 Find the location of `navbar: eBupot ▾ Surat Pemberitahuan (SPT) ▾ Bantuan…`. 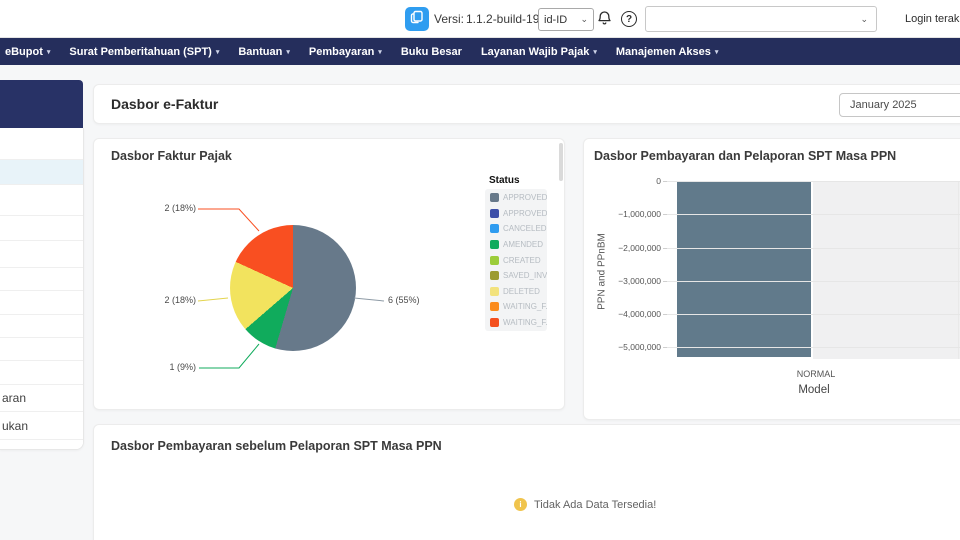

navbar: eBupot ▾ Surat Pemberitahuan (SPT) ▾ Bantuan… is located at coordinates (480, 51).